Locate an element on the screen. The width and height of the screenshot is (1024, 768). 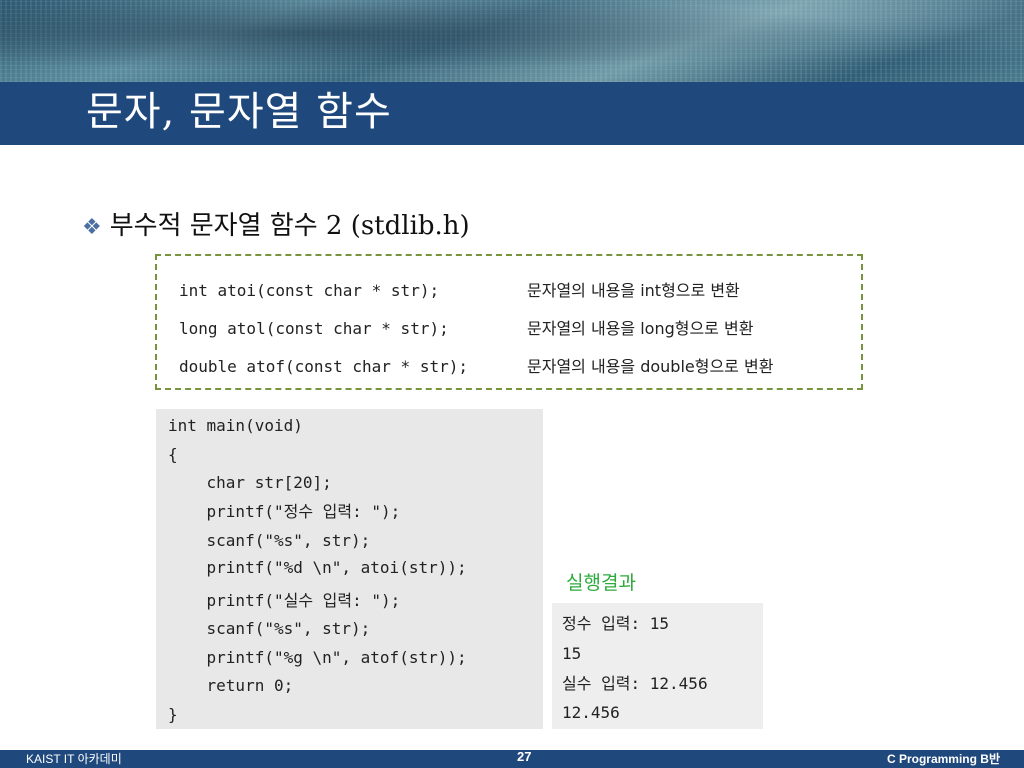
code-line: return 0; is located at coordinates (231, 685).